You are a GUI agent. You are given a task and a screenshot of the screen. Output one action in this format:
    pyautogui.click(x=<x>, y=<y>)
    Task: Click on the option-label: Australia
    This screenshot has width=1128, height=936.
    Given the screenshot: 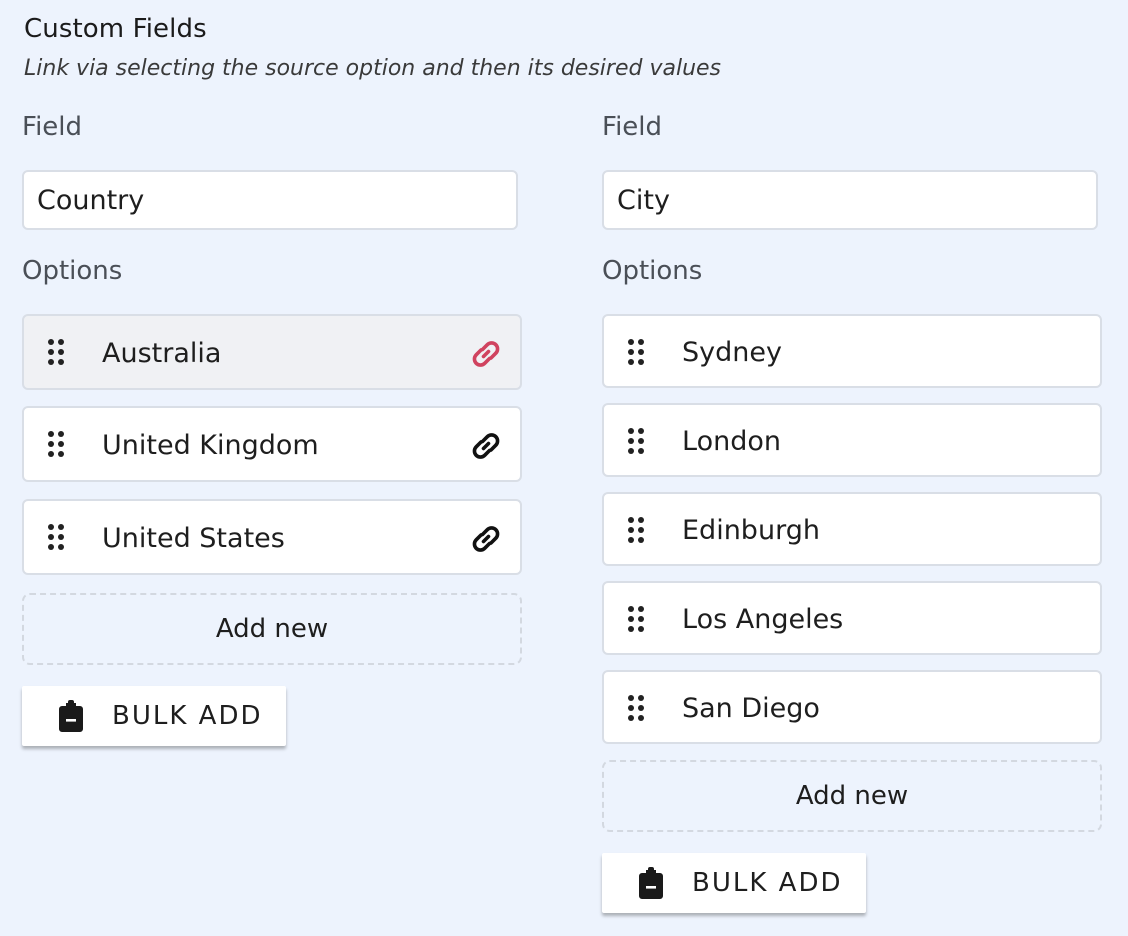 What is the action you would take?
    pyautogui.click(x=162, y=353)
    